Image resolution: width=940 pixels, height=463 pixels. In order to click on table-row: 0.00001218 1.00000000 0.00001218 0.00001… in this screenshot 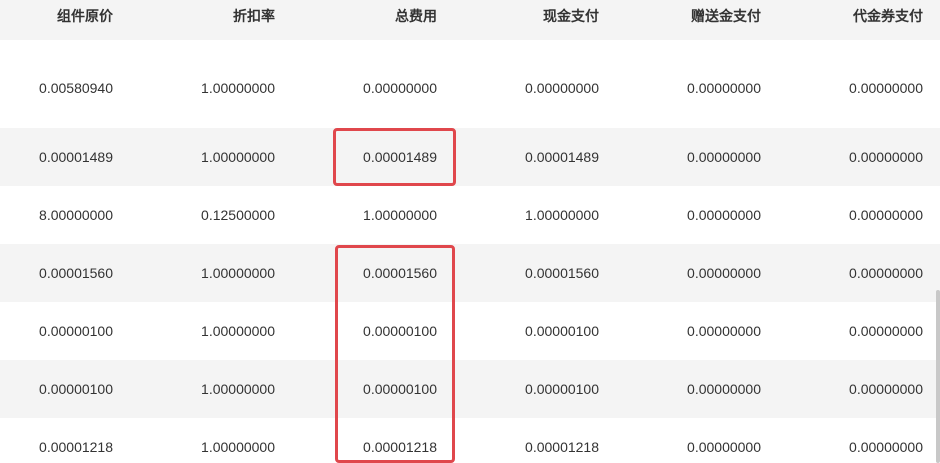, I will do `click(470, 440)`.